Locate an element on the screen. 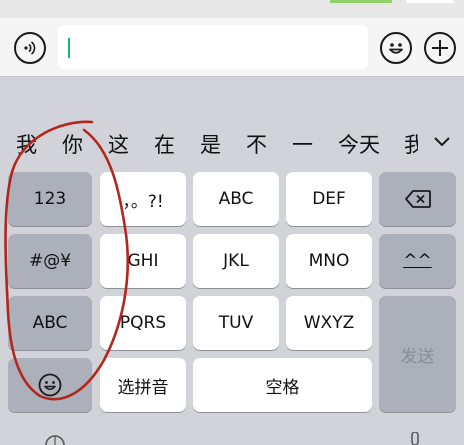 Image resolution: width=464 pixels, height=445 pixels. emoji-button is located at coordinates (396, 48).